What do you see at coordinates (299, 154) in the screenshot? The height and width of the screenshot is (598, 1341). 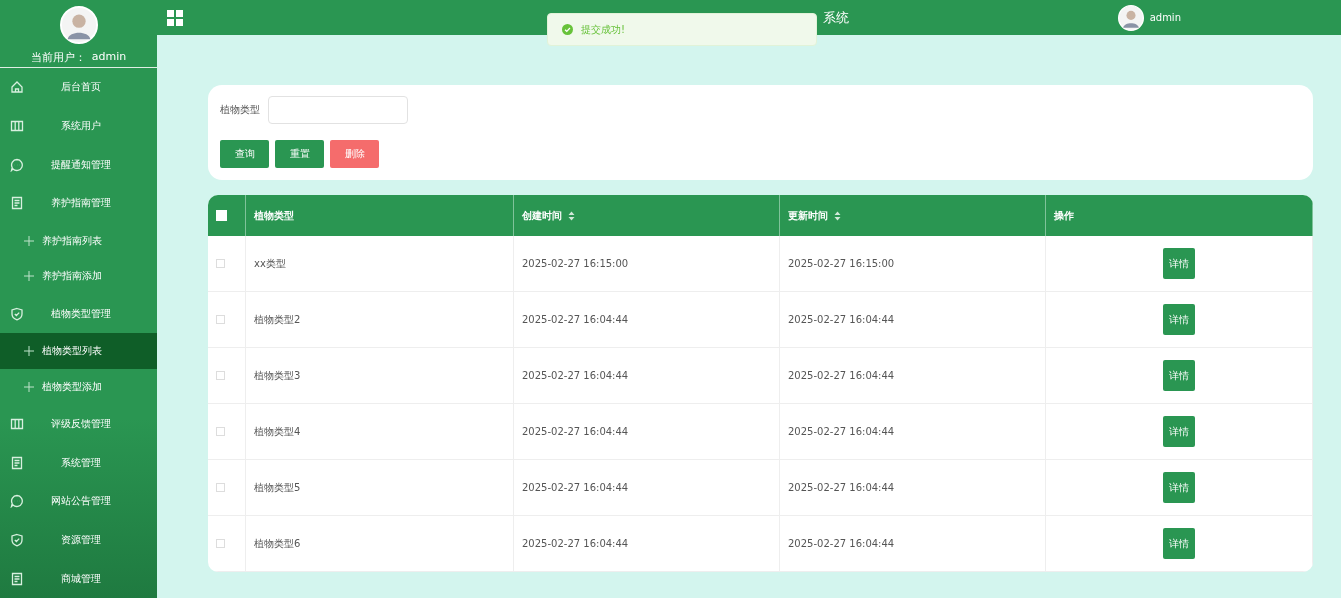 I see `action-button: 重置` at bounding box center [299, 154].